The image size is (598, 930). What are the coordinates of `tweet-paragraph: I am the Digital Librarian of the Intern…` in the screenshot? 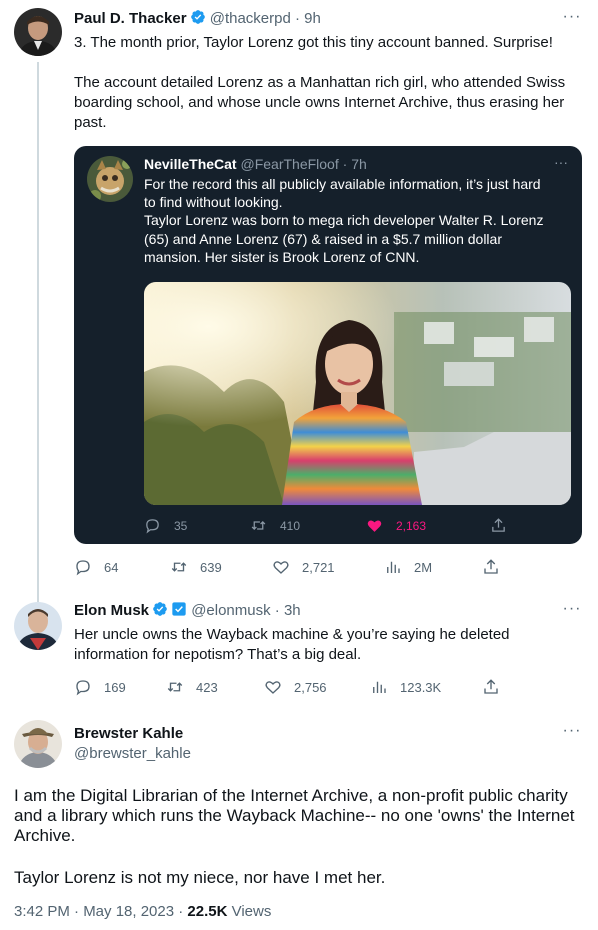 It's located at (294, 815).